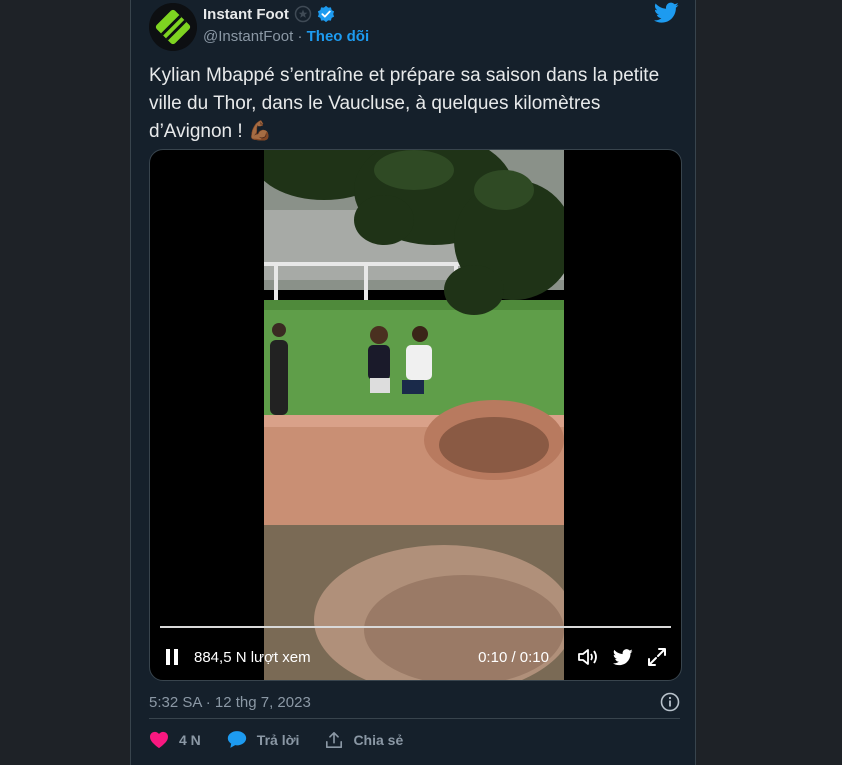 The width and height of the screenshot is (842, 765). Describe the element at coordinates (338, 36) in the screenshot. I see `follow-link: Theo dõi` at that location.